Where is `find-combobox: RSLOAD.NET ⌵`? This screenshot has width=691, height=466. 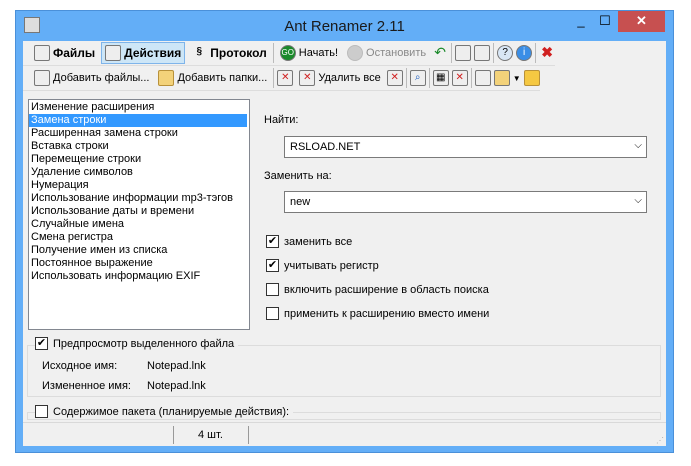 find-combobox: RSLOAD.NET ⌵ is located at coordinates (465, 147).